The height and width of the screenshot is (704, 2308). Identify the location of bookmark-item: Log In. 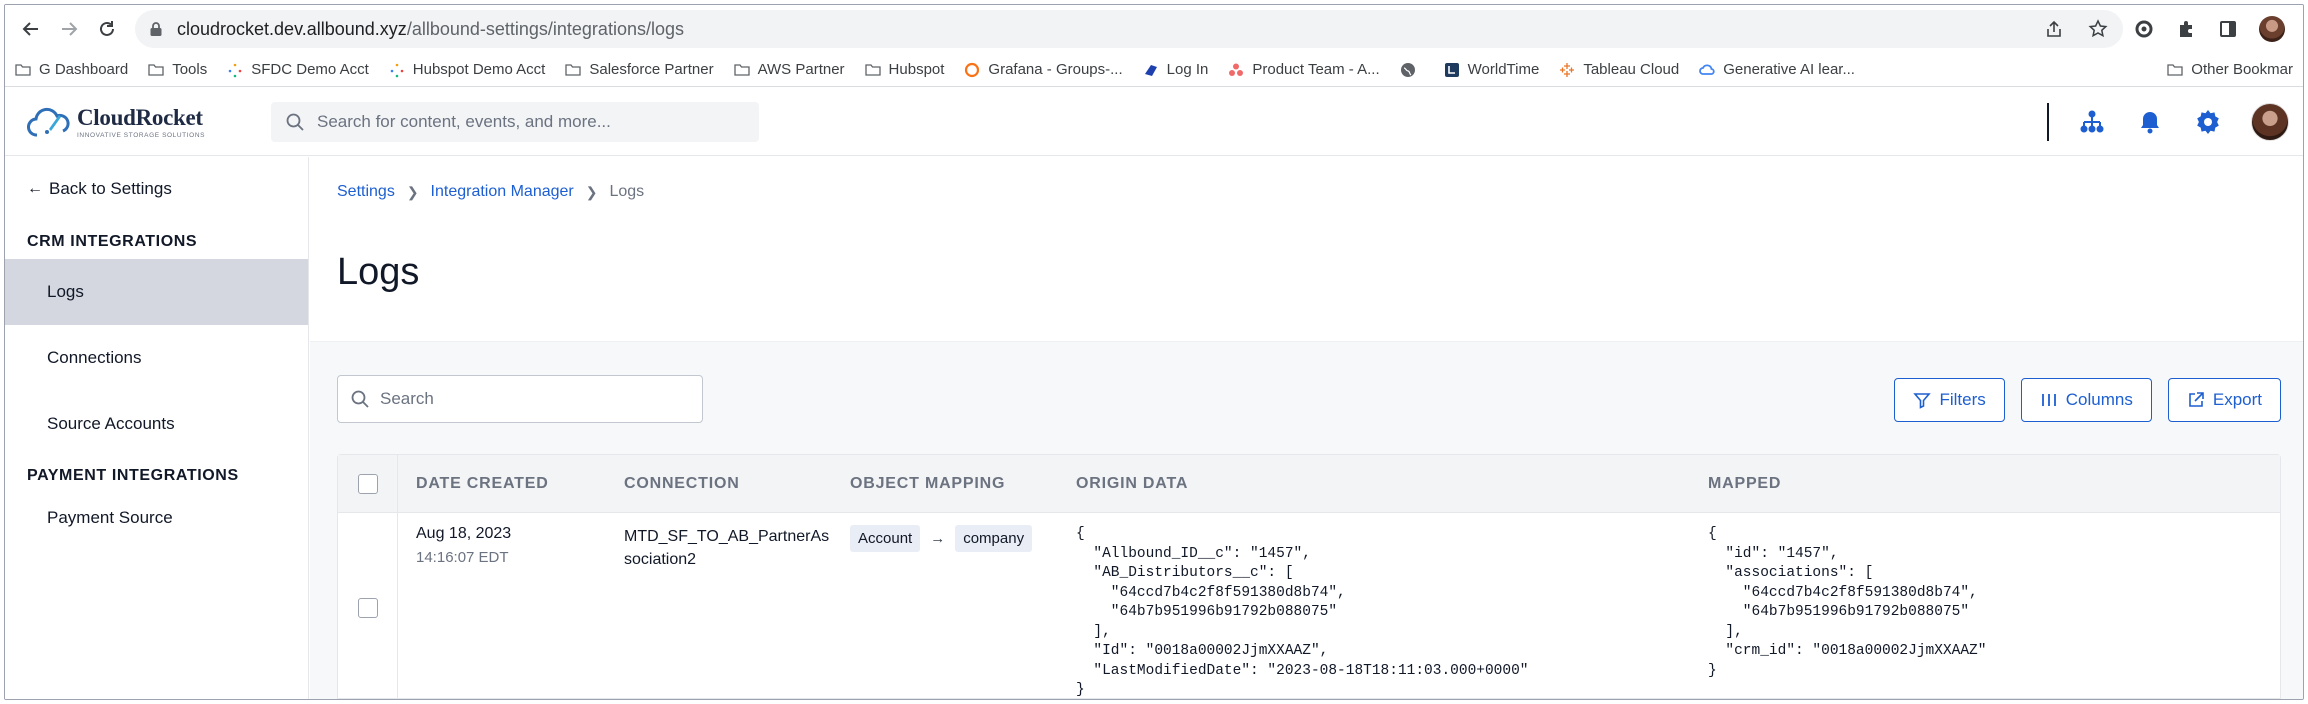
(1175, 69).